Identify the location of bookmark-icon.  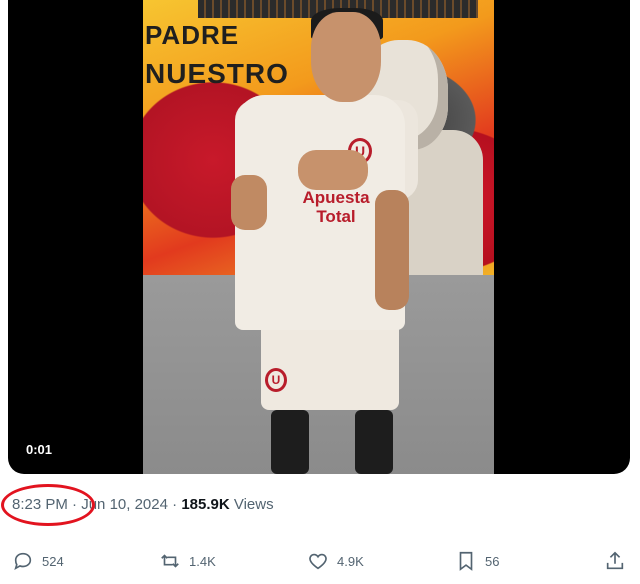
(466, 561).